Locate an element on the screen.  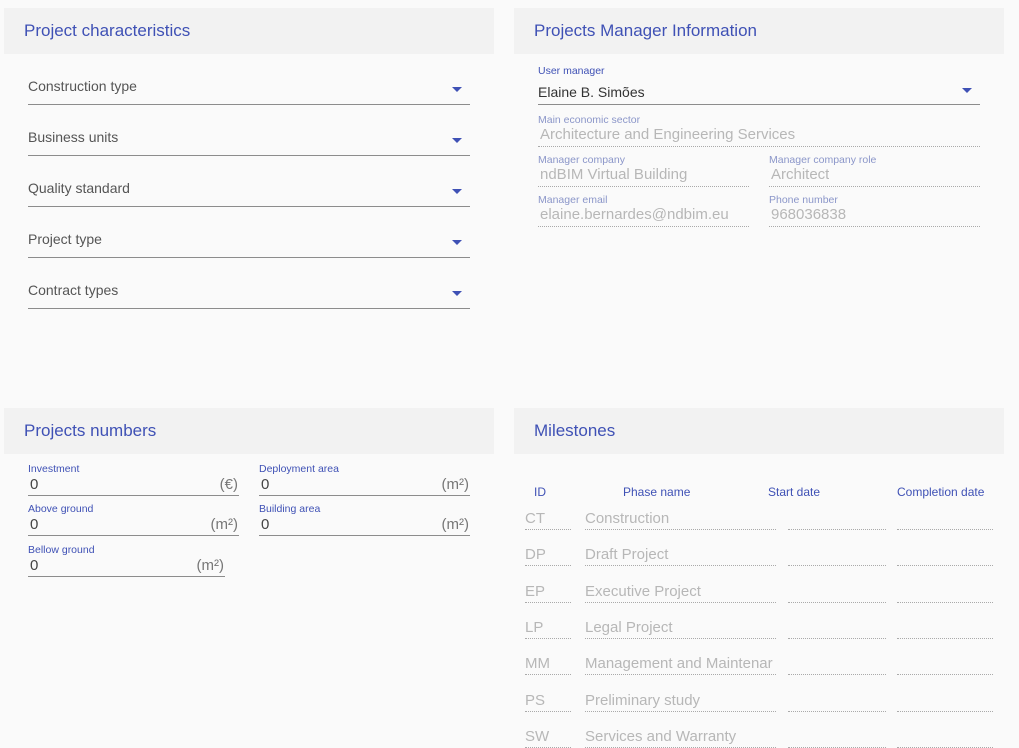
milestone-phase-cell: Services and Warranty is located at coordinates (680, 737).